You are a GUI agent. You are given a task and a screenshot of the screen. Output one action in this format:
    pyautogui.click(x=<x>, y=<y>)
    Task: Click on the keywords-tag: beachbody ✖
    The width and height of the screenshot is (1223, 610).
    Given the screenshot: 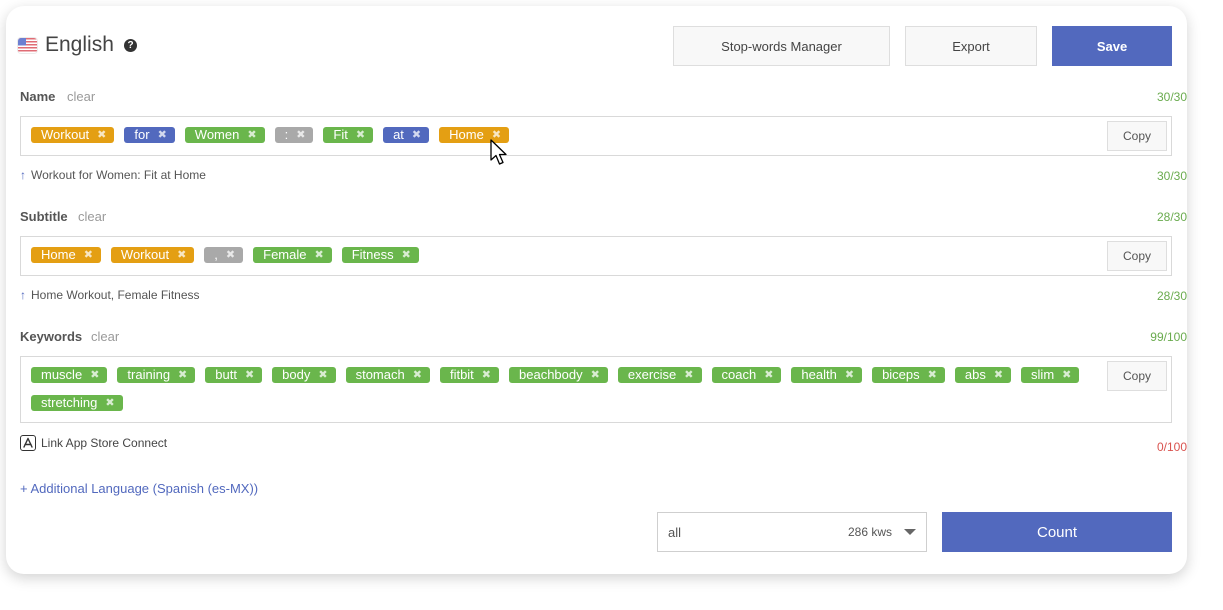 What is the action you would take?
    pyautogui.click(x=558, y=375)
    